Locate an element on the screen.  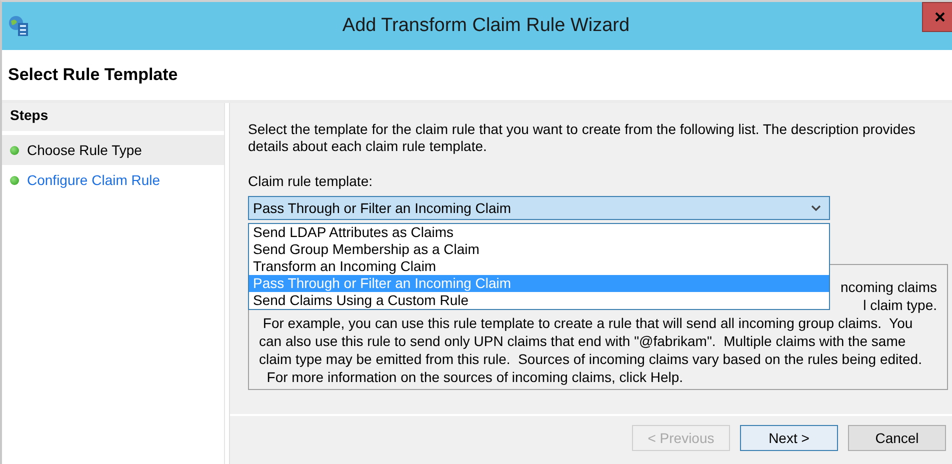
dropdown-option: Send Group Membership as a Claim is located at coordinates (539, 249).